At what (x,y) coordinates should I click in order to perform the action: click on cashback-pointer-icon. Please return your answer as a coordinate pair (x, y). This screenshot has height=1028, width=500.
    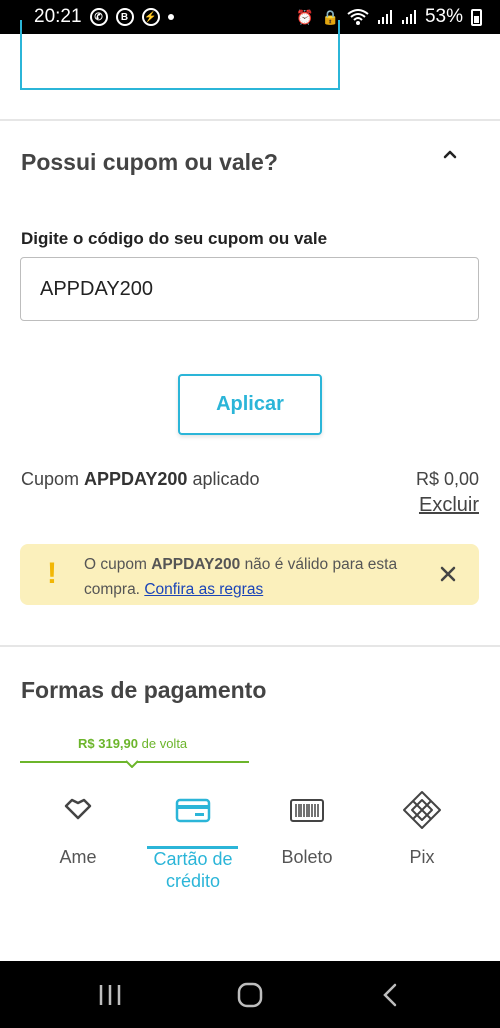
    Looking at the image, I should click on (132, 764).